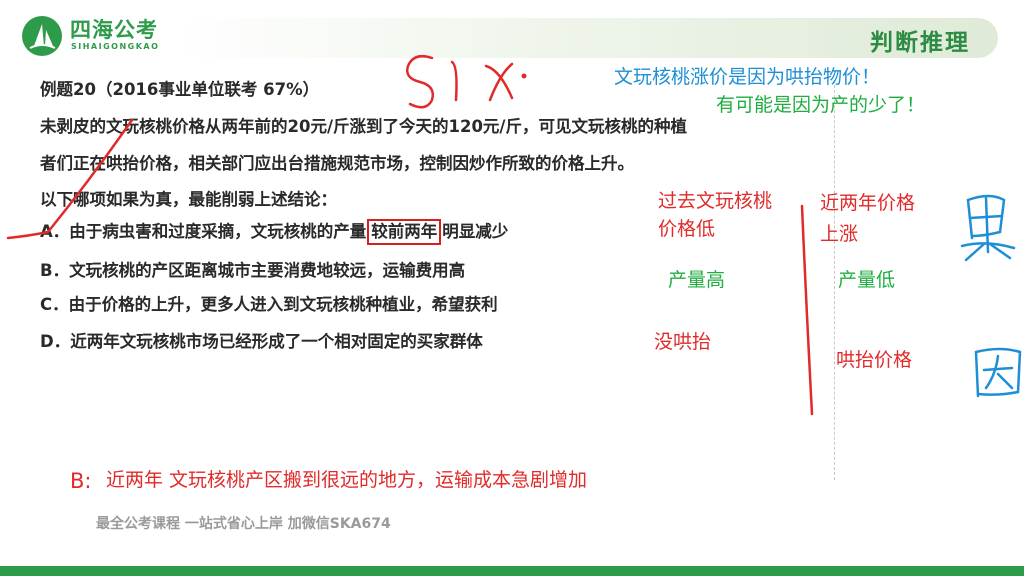 This screenshot has width=1024, height=576. What do you see at coordinates (243, 524) in the screenshot?
I see `footer-ad-text: 最全公考课程 一站式省心上岸 加微信SKA674` at bounding box center [243, 524].